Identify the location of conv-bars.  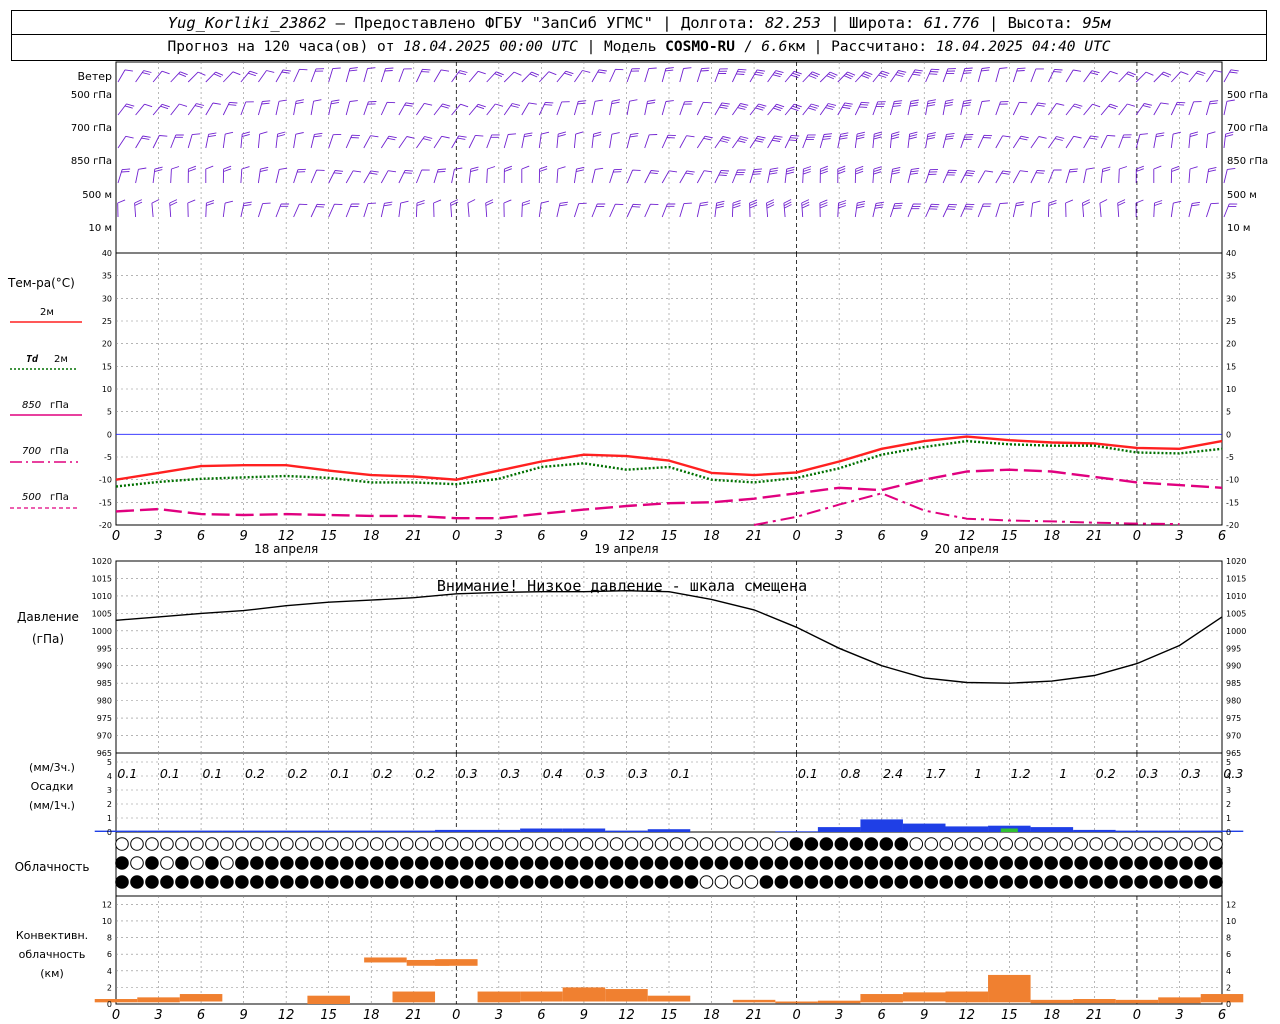
(669, 980).